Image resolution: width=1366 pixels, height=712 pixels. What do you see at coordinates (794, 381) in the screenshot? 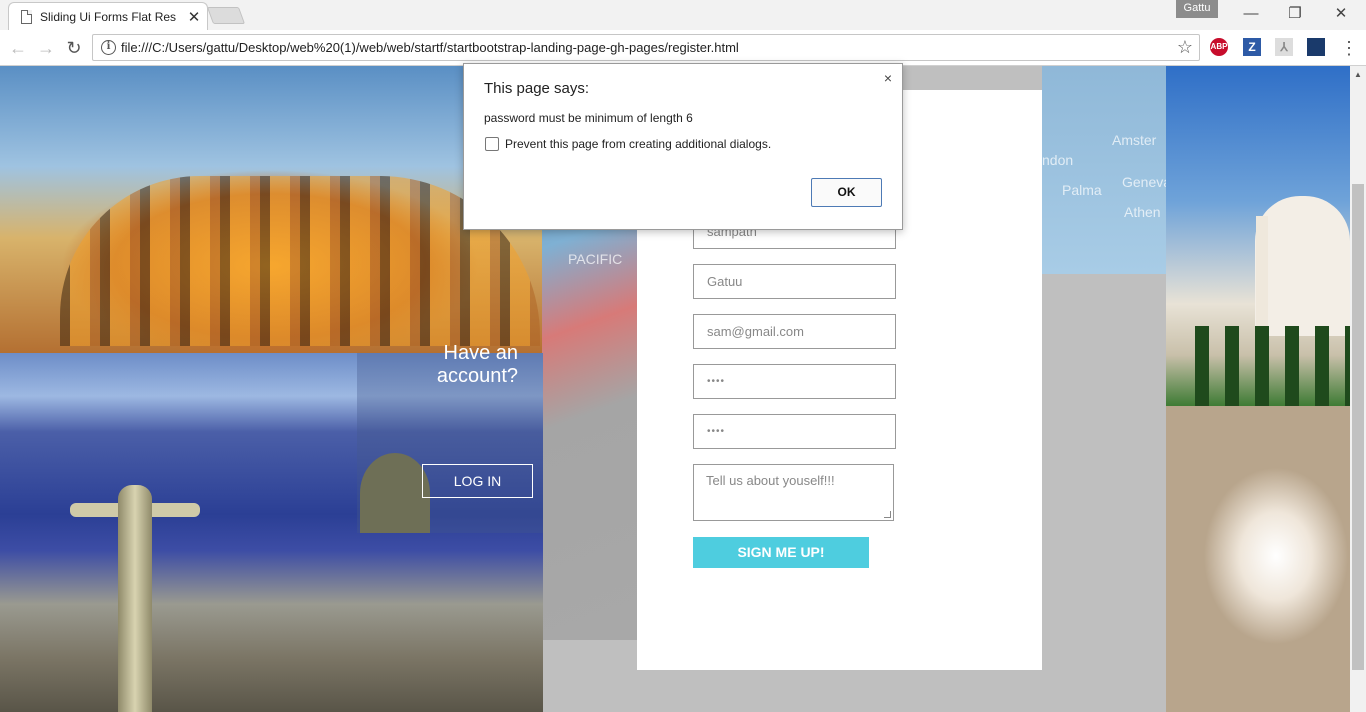
I see `password-field: ••••` at bounding box center [794, 381].